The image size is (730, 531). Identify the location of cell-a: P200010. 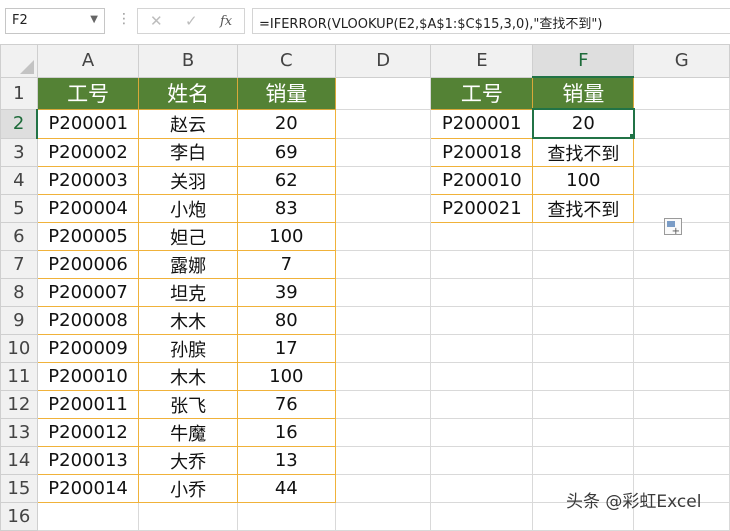
(88, 376).